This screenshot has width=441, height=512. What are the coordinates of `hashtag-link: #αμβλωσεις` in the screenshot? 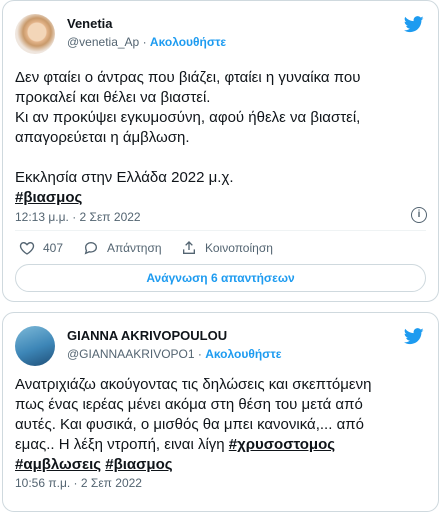 It's located at (58, 464).